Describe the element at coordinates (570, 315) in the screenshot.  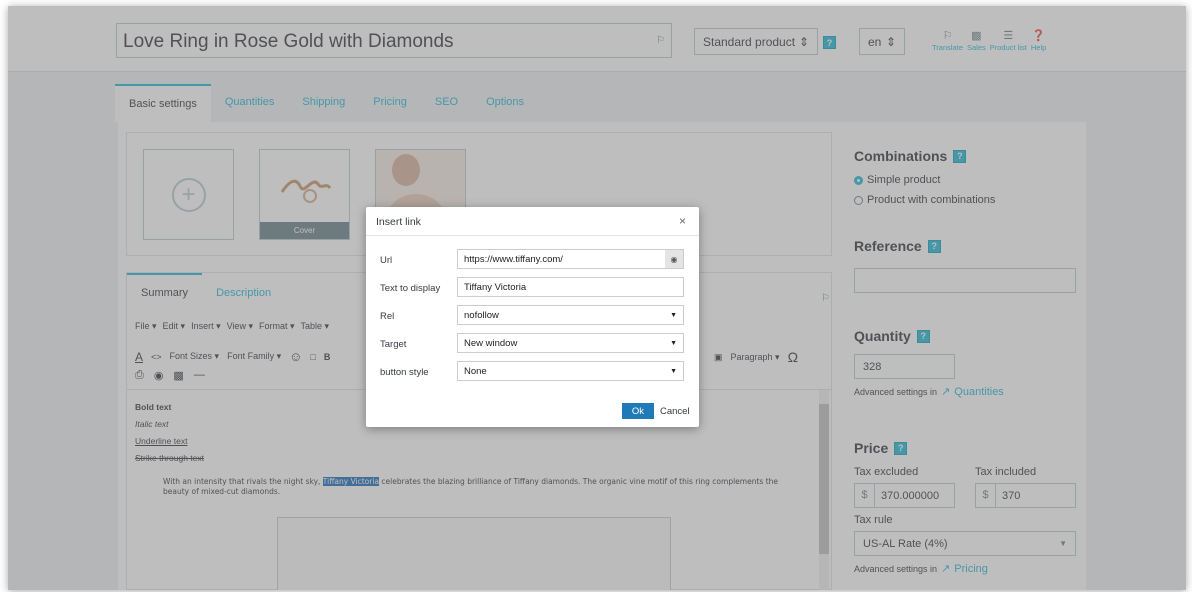
I see `rel-select: nofollow ▼` at that location.